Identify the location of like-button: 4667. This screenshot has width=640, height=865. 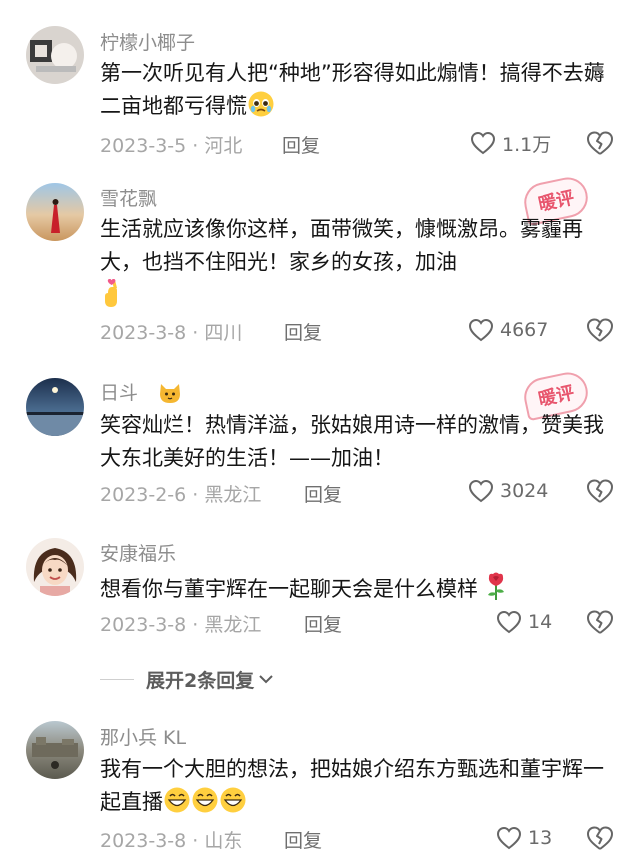
(508, 330).